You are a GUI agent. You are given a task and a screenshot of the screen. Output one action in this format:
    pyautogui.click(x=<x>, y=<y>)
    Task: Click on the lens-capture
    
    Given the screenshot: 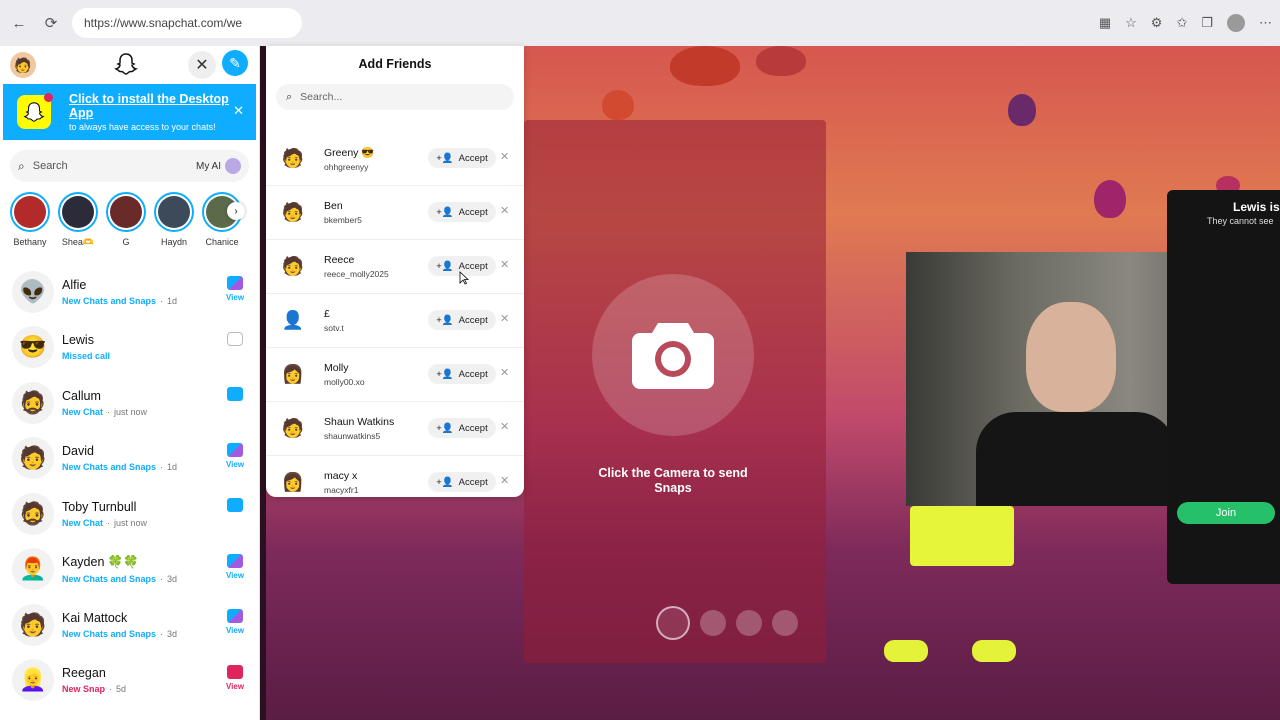 What is the action you would take?
    pyautogui.click(x=673, y=623)
    